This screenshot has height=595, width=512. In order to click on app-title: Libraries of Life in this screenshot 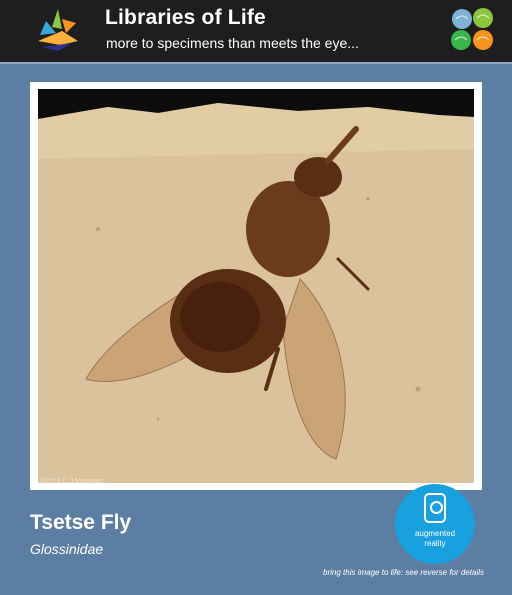, I will do `click(185, 17)`.